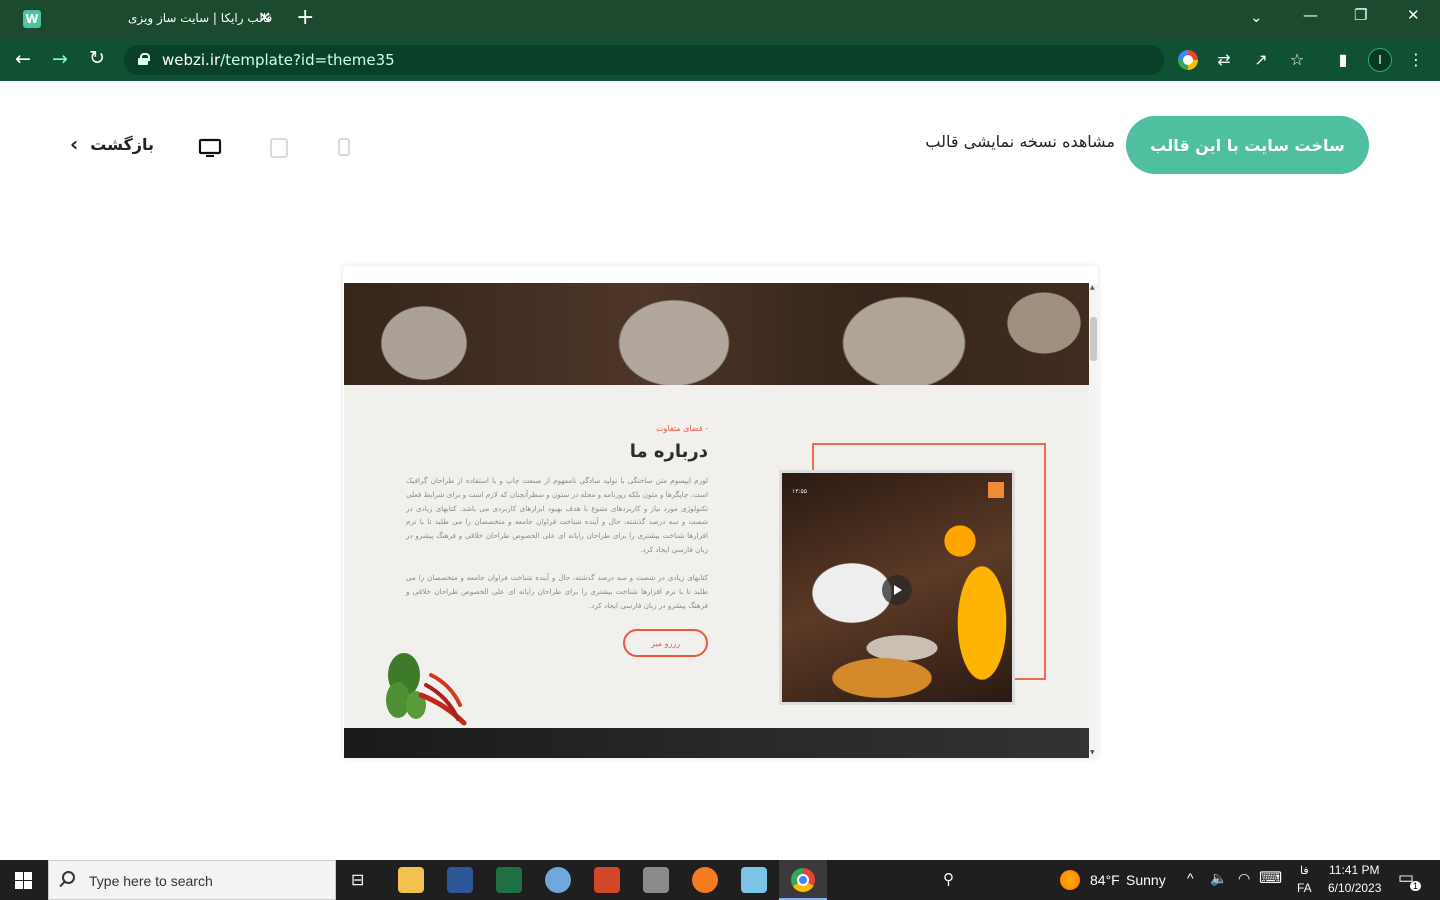 The width and height of the screenshot is (1440, 900). I want to click on restaurant-video-thumbnail: ۱۳:۵۵, so click(897, 587).